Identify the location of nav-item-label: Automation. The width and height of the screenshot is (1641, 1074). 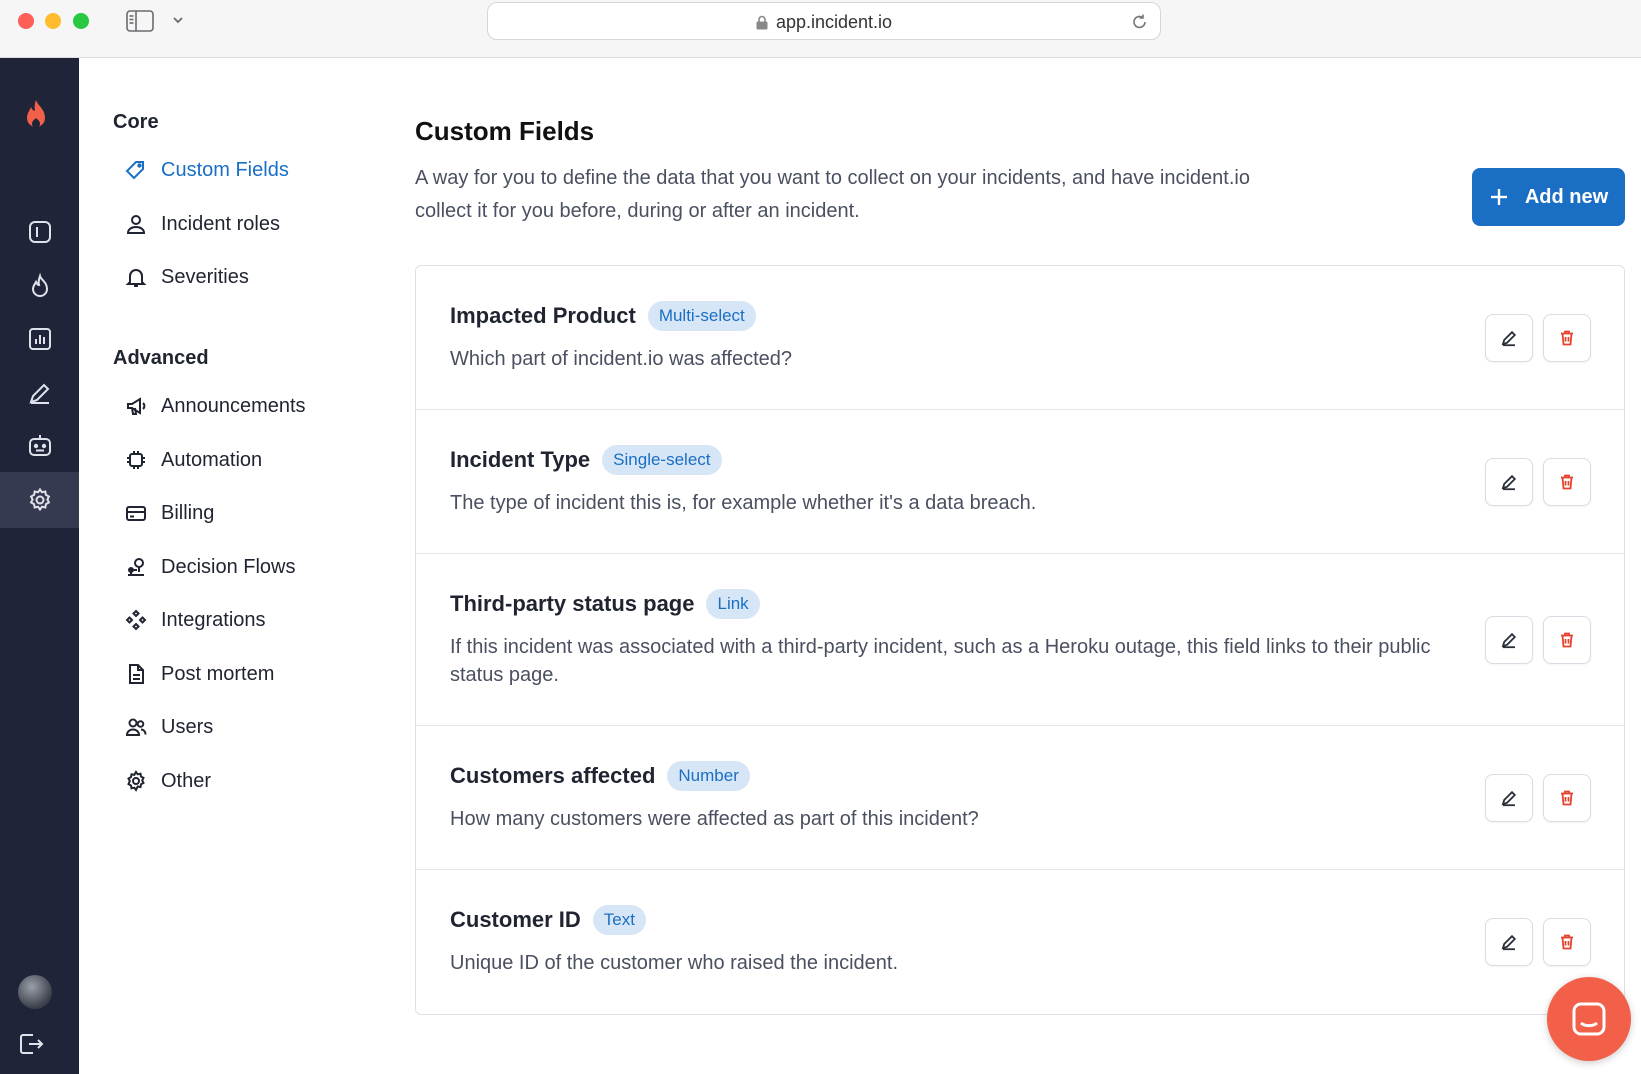
(212, 459).